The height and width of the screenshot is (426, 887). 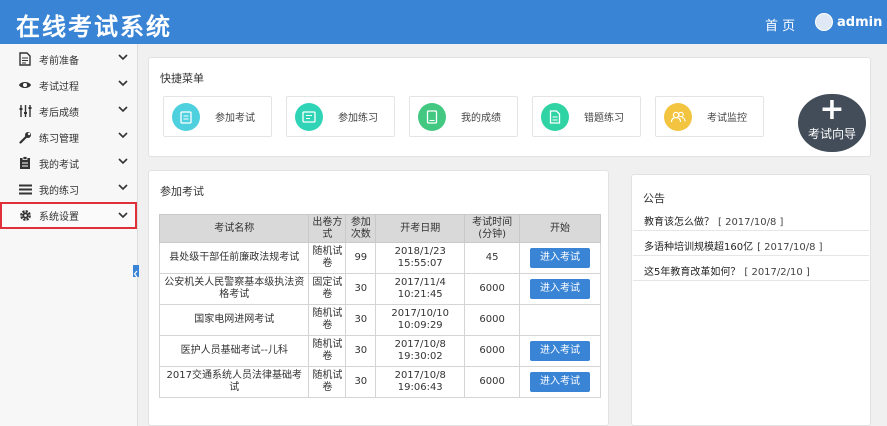 What do you see at coordinates (420, 258) in the screenshot?
I see `exam-date: 2018/1/23 15:55:07` at bounding box center [420, 258].